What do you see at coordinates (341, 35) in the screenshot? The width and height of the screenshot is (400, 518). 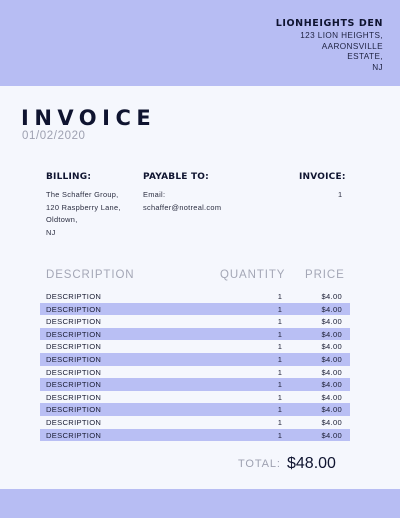 I see `company-address-line: 123 LION HEIGHTS,` at bounding box center [341, 35].